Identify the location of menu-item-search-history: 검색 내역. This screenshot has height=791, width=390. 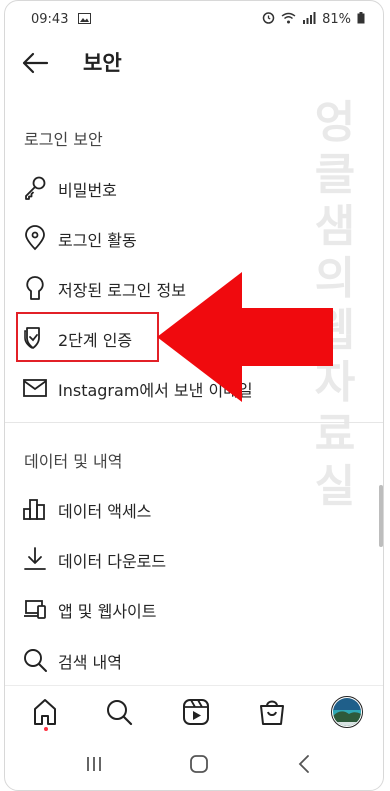
(194, 659).